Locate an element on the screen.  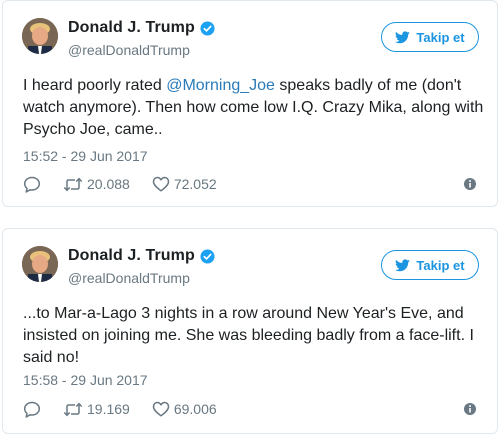
like-button: 69.006 is located at coordinates (184, 409).